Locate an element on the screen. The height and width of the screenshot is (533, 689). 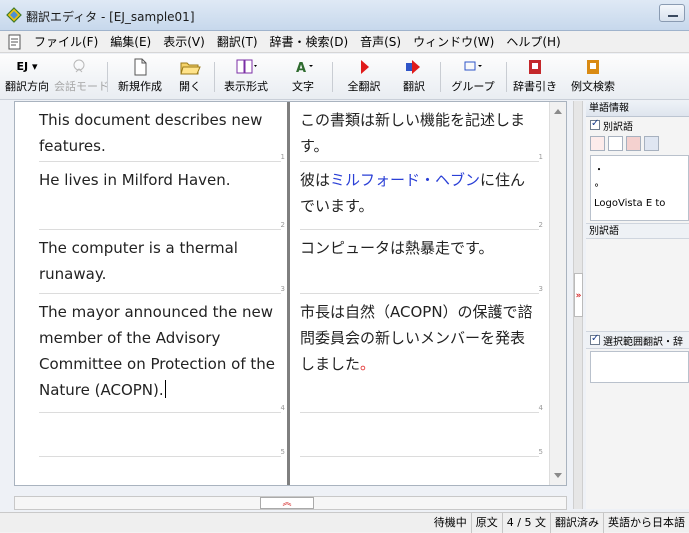
target-text: この書類は新しい機能を記述します。 is located at coordinates (419, 133).